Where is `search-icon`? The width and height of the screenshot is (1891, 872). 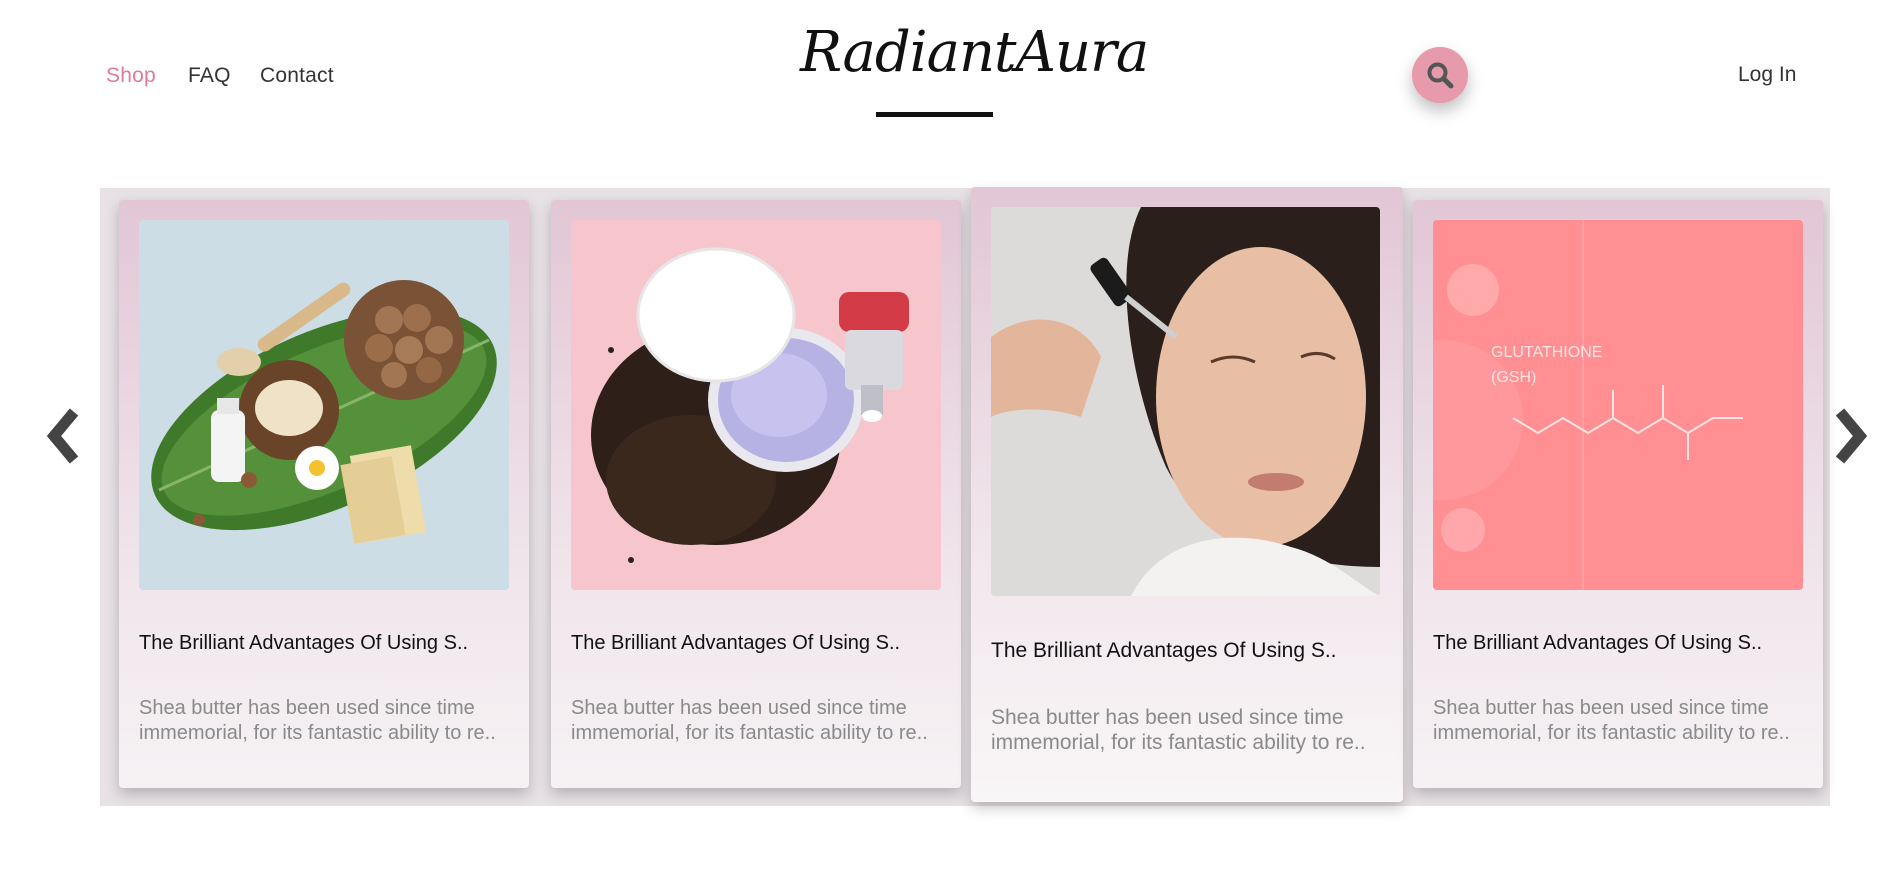 search-icon is located at coordinates (1440, 75).